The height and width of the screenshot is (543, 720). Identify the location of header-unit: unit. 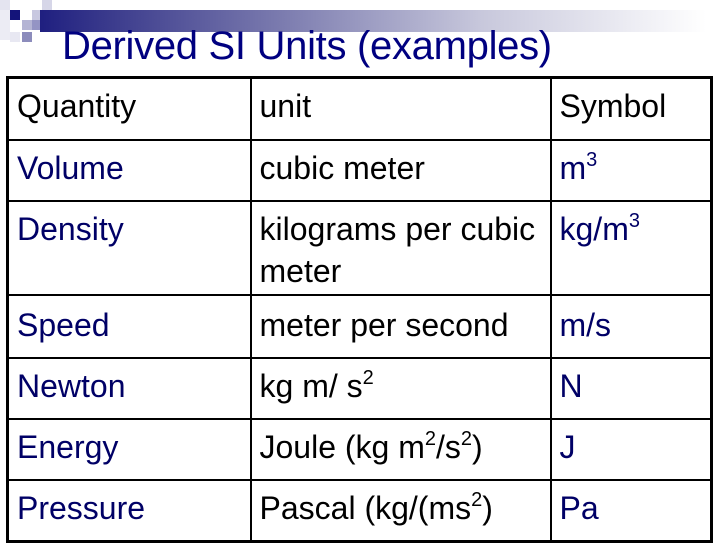
(400, 108).